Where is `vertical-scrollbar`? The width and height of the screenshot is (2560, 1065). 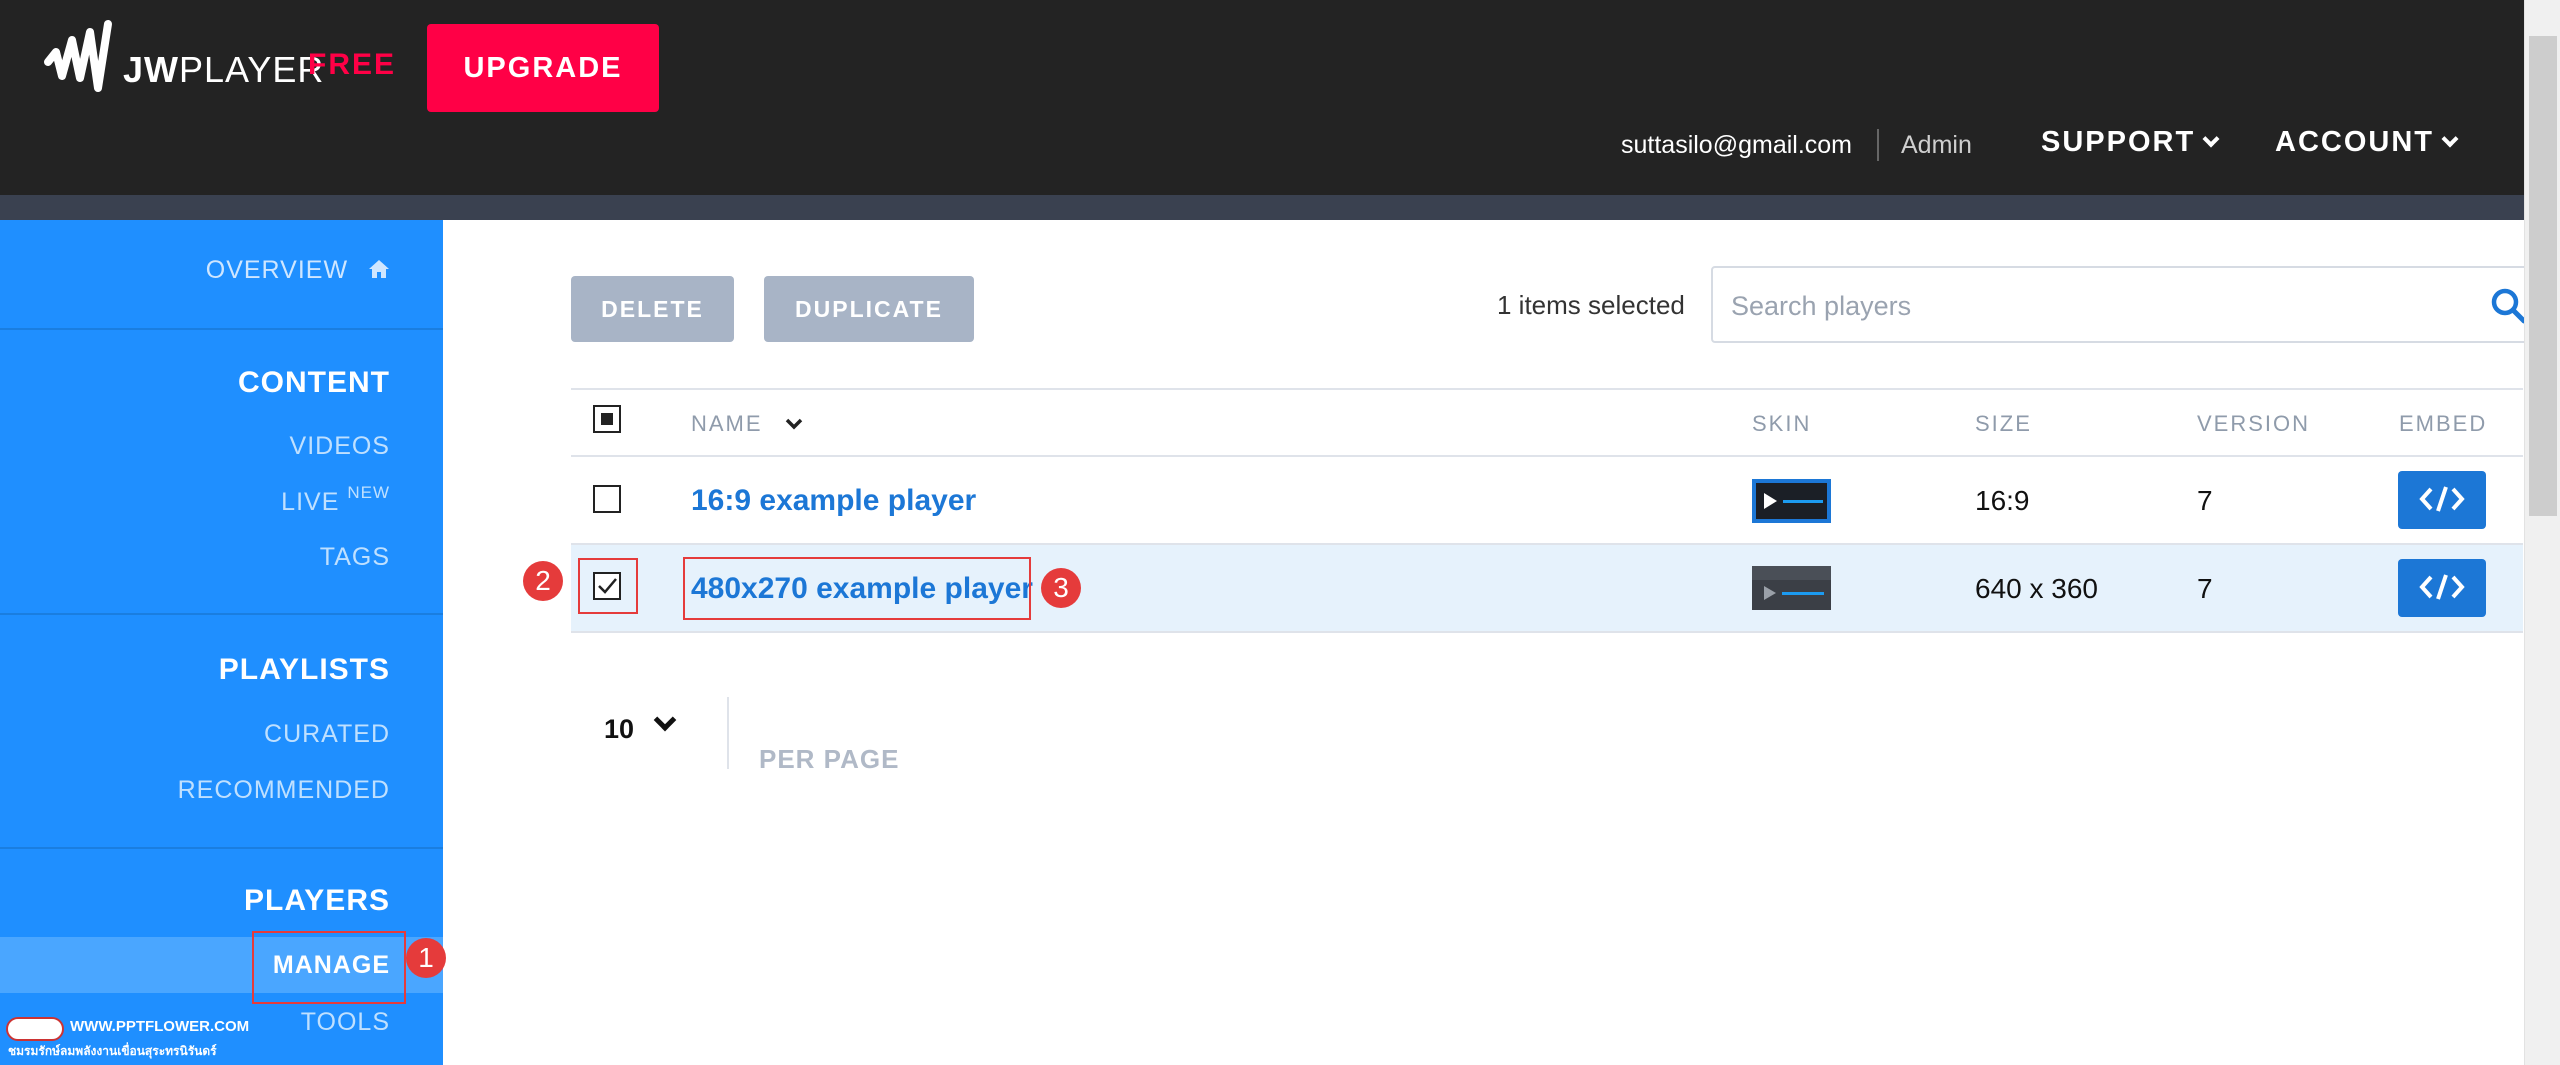 vertical-scrollbar is located at coordinates (2542, 532).